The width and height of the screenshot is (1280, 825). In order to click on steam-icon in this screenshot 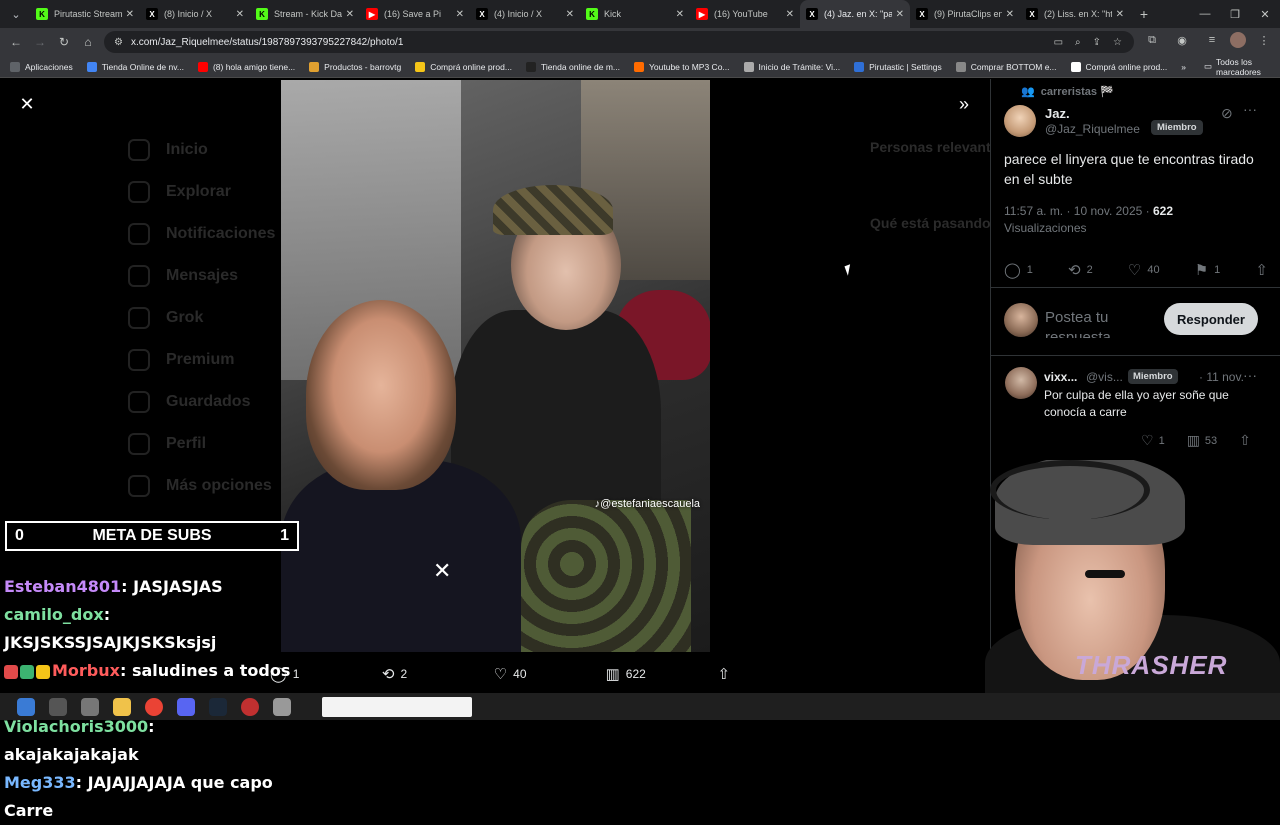, I will do `click(218, 706)`.